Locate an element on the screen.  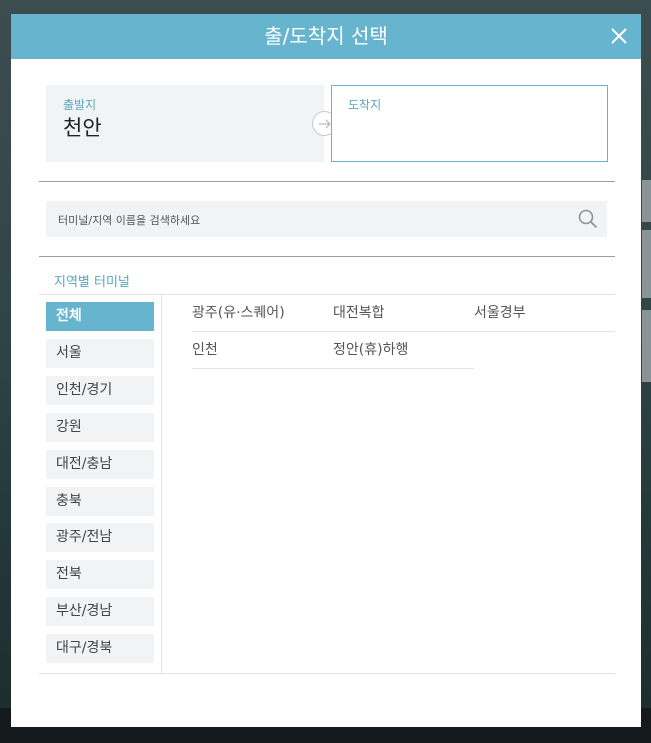
search-input is located at coordinates (308, 220).